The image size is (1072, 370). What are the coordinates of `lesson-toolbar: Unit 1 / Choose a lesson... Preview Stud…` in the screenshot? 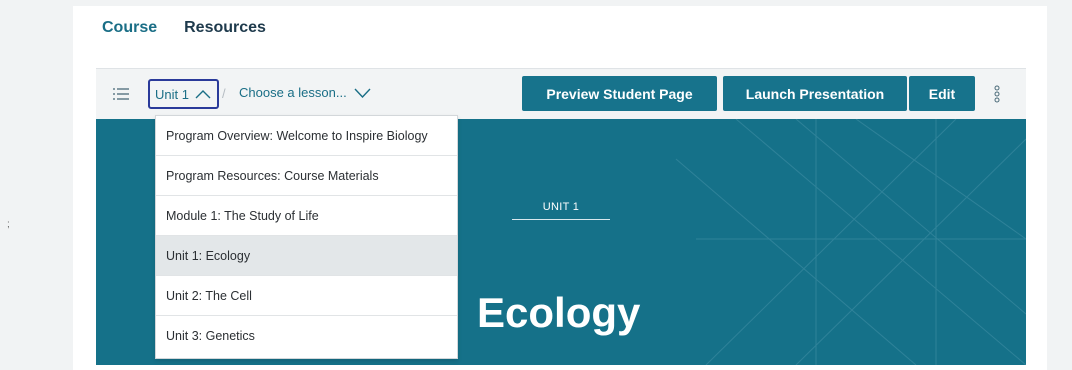 It's located at (561, 93).